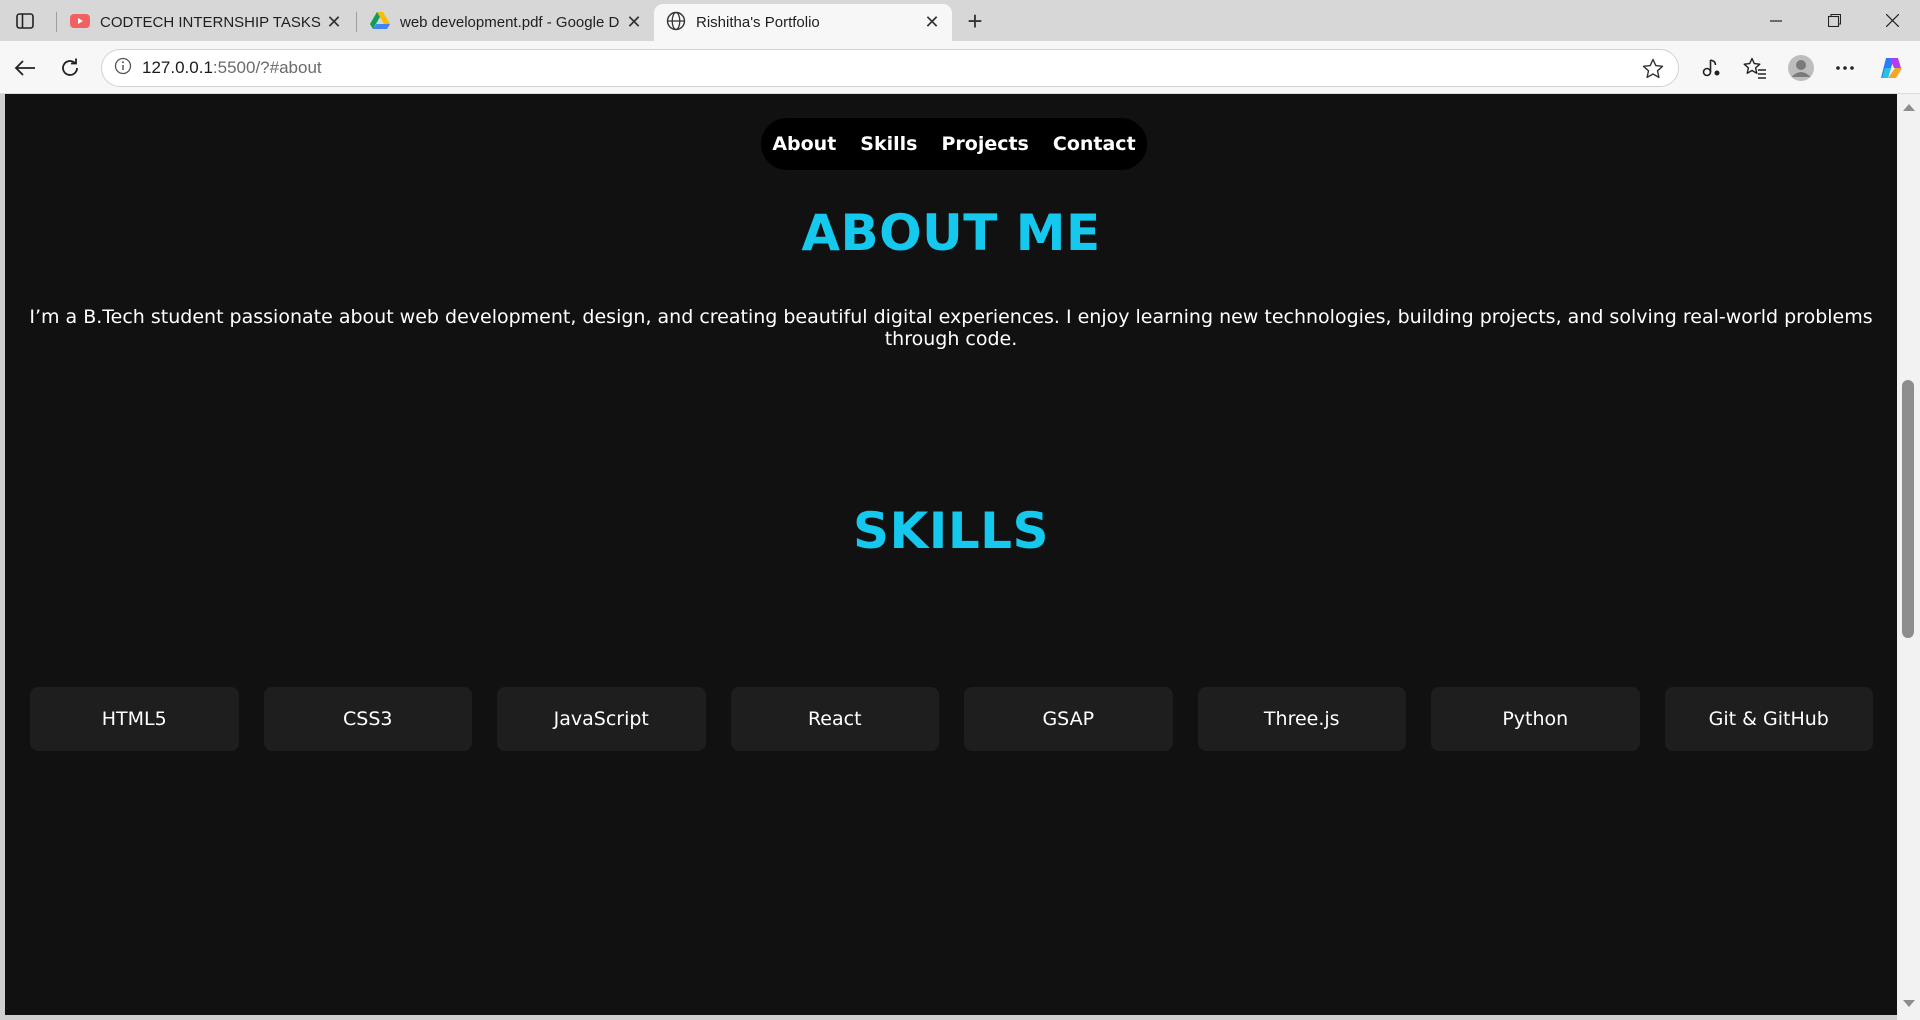 The width and height of the screenshot is (1920, 1020). Describe the element at coordinates (80, 22) in the screenshot. I see `youtube-icon` at that location.